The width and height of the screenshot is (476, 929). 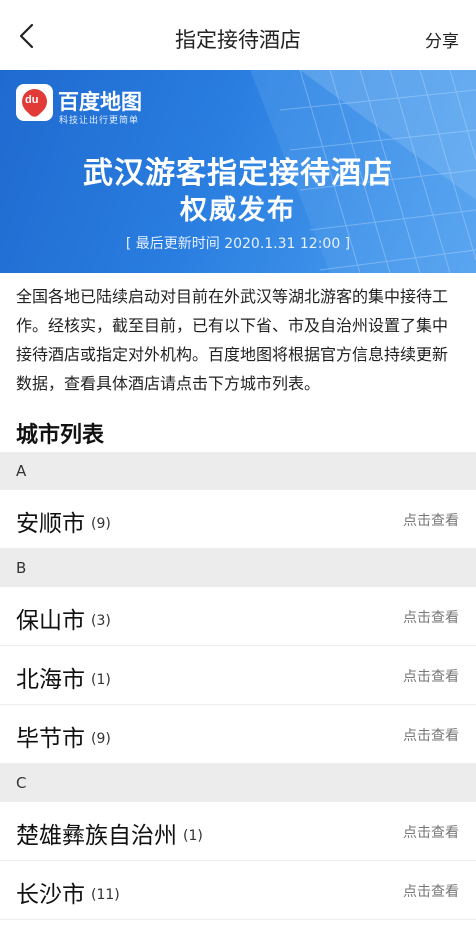 I want to click on last-updated-time: [ 最后更新时间 2020.1.31 12:00 ], so click(x=238, y=244).